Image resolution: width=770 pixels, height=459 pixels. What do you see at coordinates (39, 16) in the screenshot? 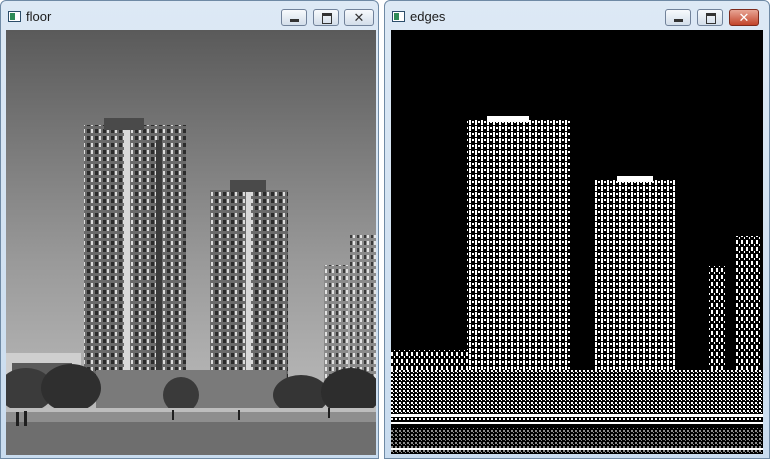
I see `window-title: floor` at bounding box center [39, 16].